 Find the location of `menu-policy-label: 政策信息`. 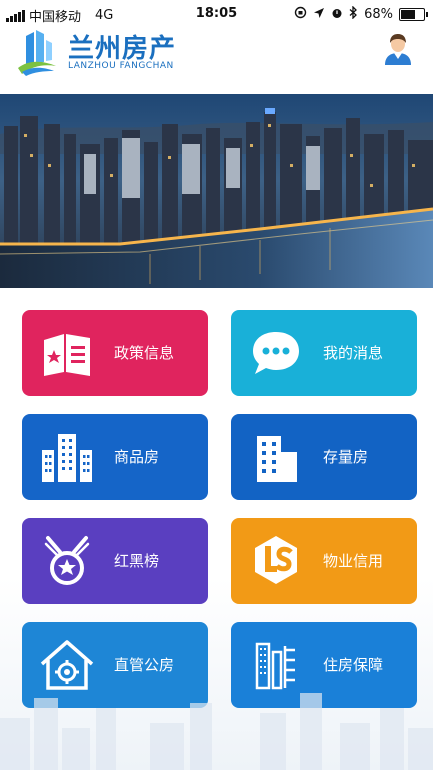

menu-policy-label: 政策信息 is located at coordinates (144, 353).